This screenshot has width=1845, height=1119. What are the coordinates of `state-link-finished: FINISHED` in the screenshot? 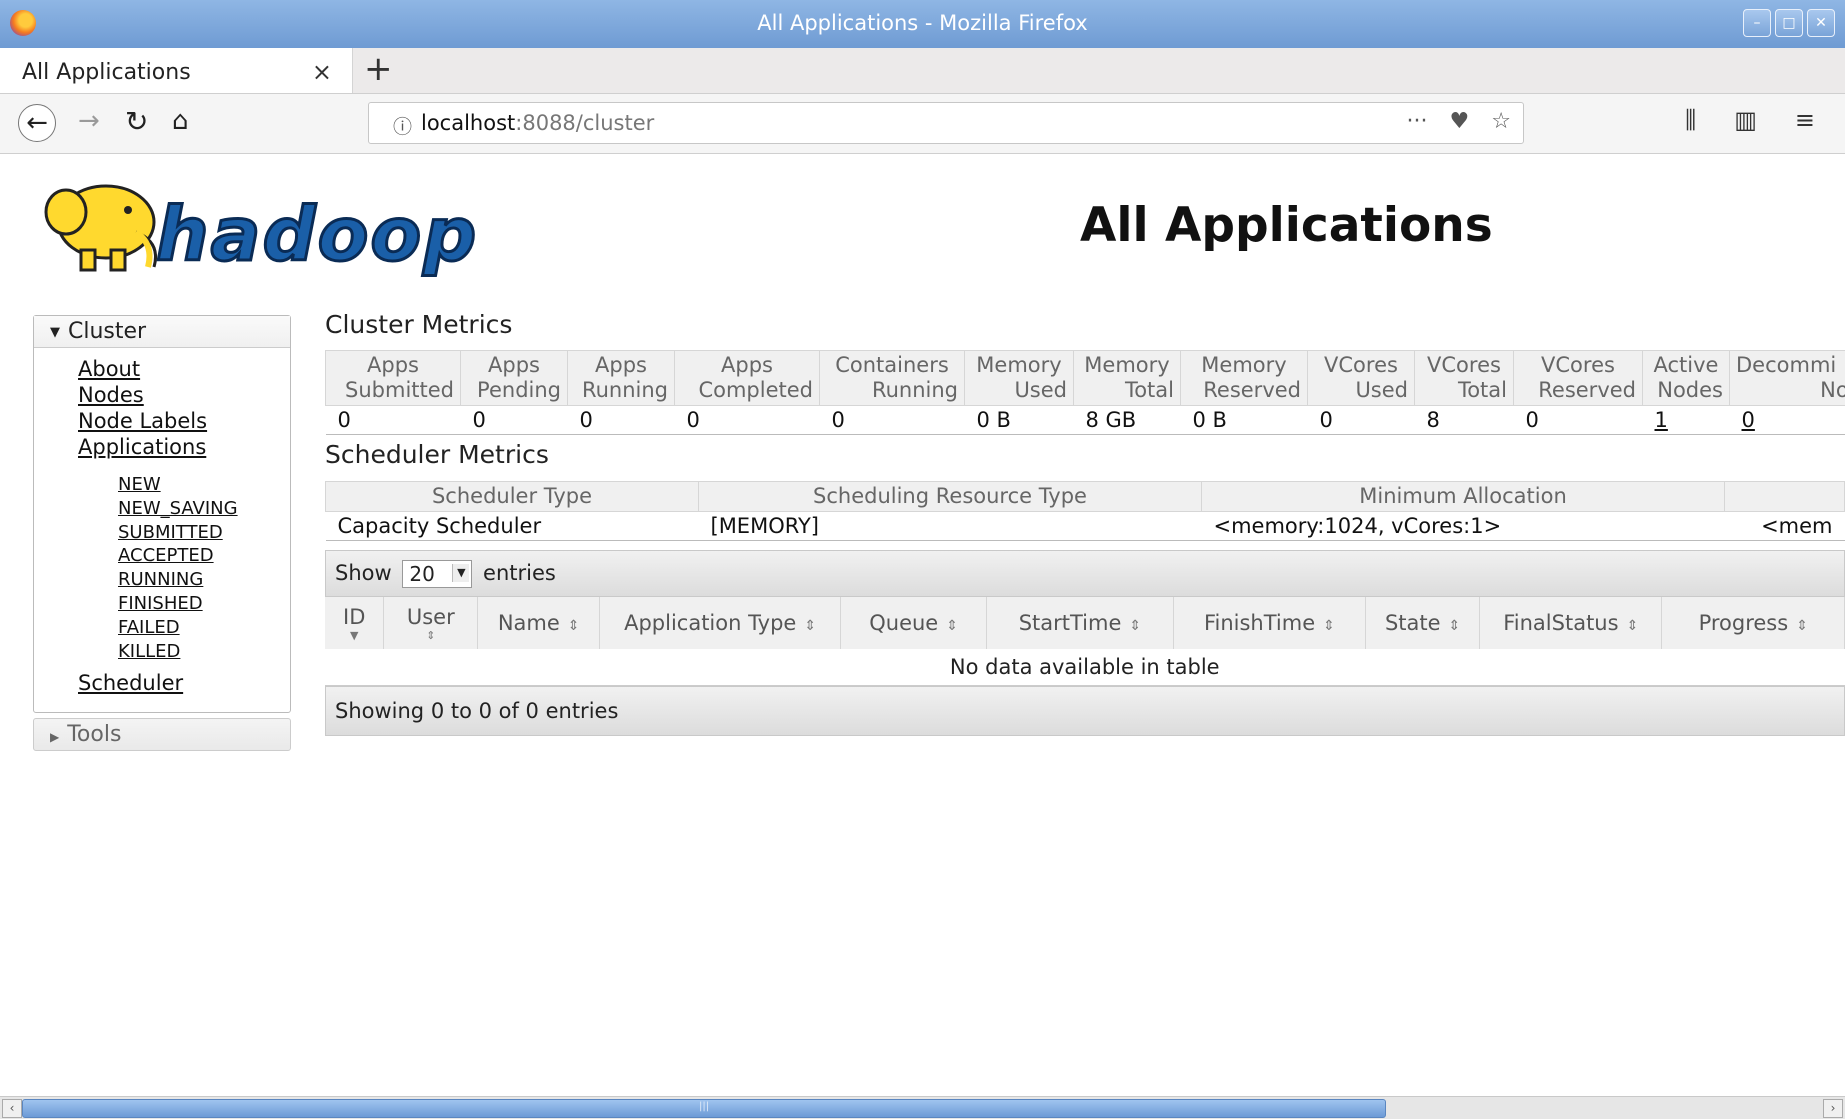 It's located at (178, 604).